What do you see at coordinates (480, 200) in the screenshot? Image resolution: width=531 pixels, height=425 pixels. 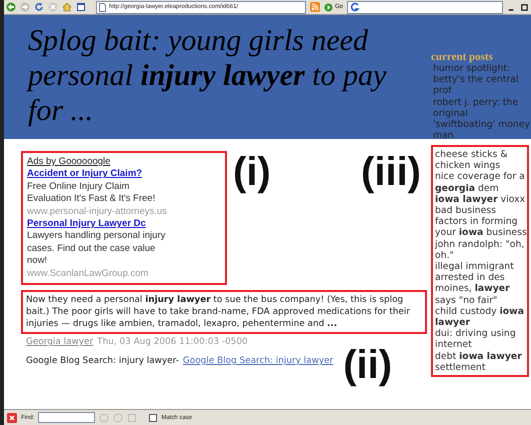 I see `sidebar-post-link: iowa lawyer vioxx` at bounding box center [480, 200].